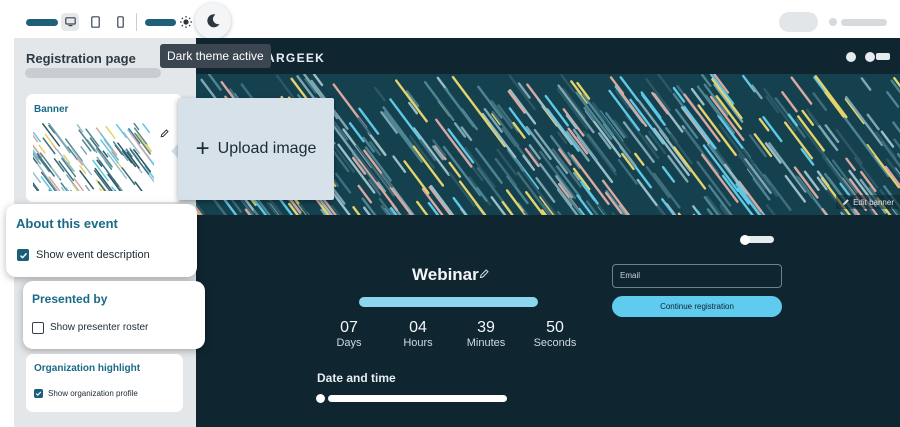  I want to click on dark-theme-toggle, so click(213, 21).